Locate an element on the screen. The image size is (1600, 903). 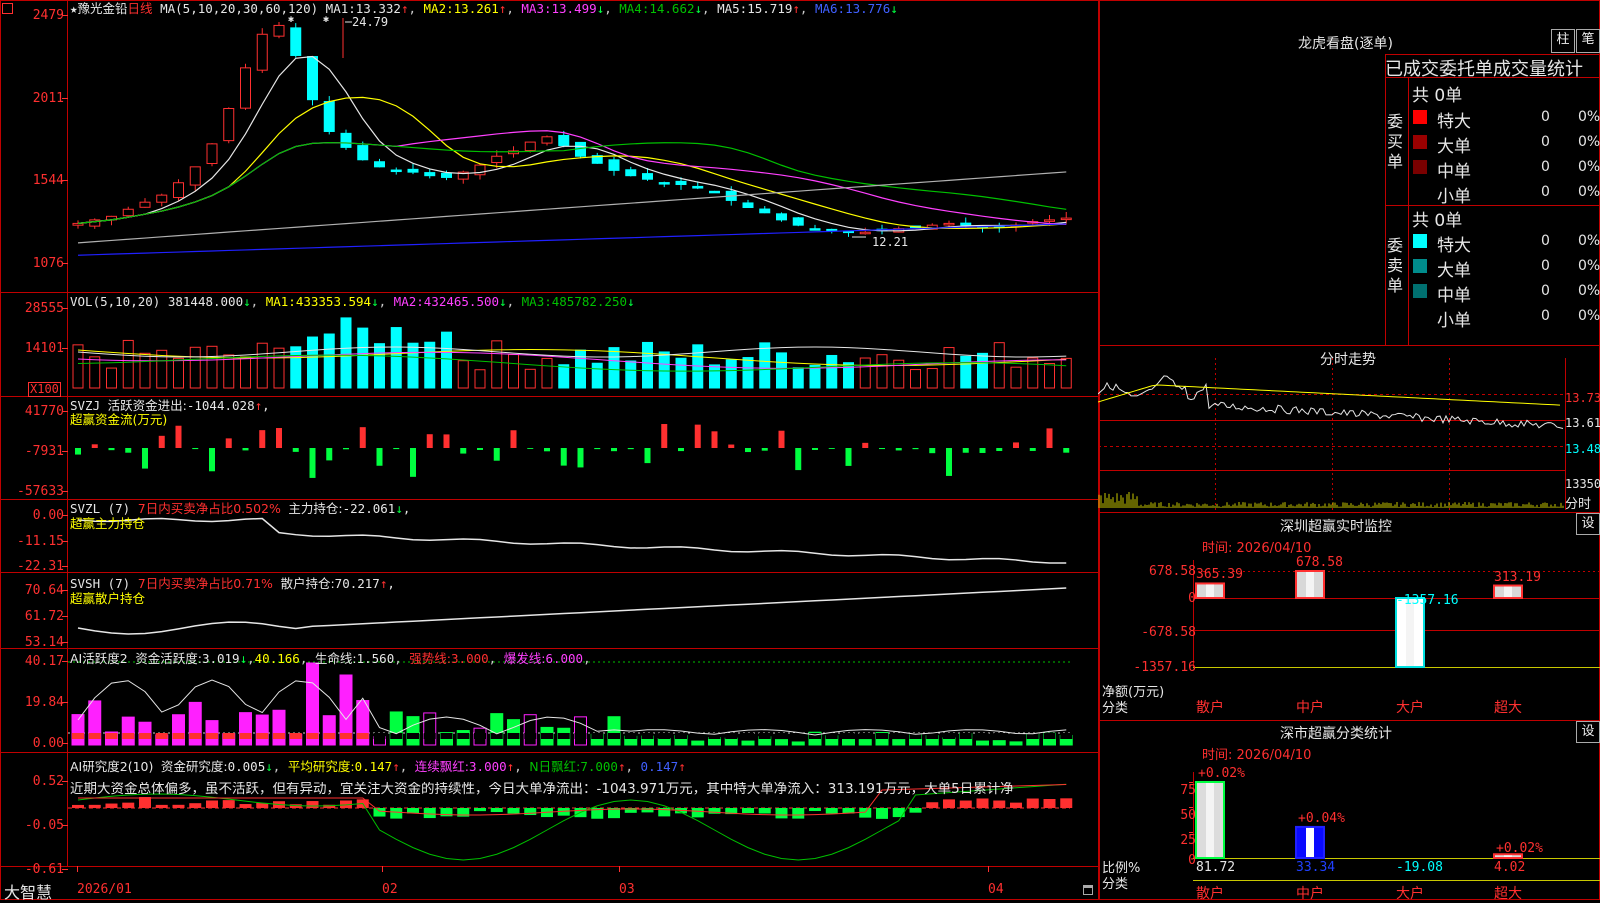
order-count: 0 is located at coordinates (1545, 167).